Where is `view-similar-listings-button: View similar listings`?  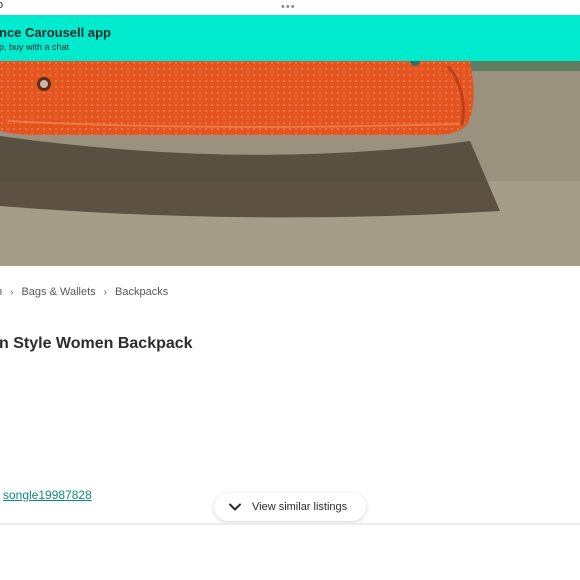
view-similar-listings-button: View similar listings is located at coordinates (290, 507).